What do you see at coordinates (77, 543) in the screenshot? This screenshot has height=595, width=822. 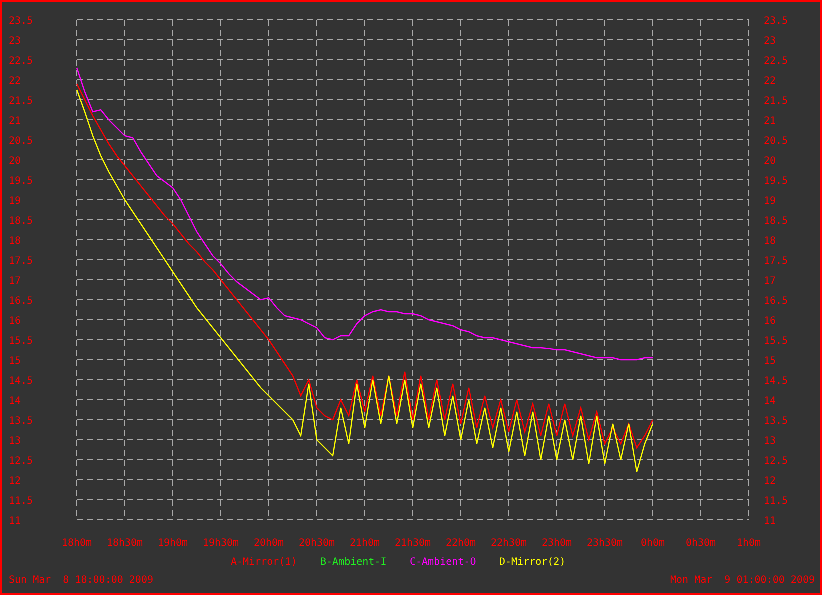 I see `x-axis-label: 18h0m` at bounding box center [77, 543].